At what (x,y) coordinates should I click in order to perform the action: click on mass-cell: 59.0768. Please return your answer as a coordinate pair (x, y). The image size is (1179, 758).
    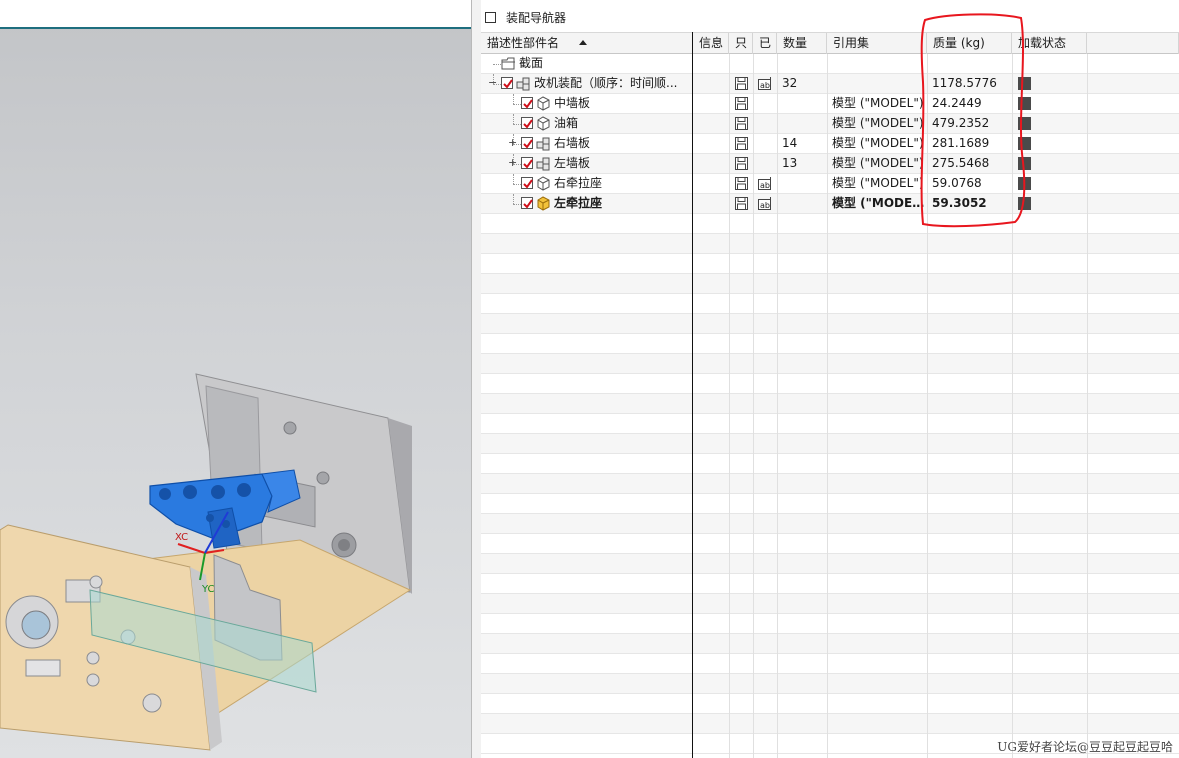
    Looking at the image, I should click on (957, 183).